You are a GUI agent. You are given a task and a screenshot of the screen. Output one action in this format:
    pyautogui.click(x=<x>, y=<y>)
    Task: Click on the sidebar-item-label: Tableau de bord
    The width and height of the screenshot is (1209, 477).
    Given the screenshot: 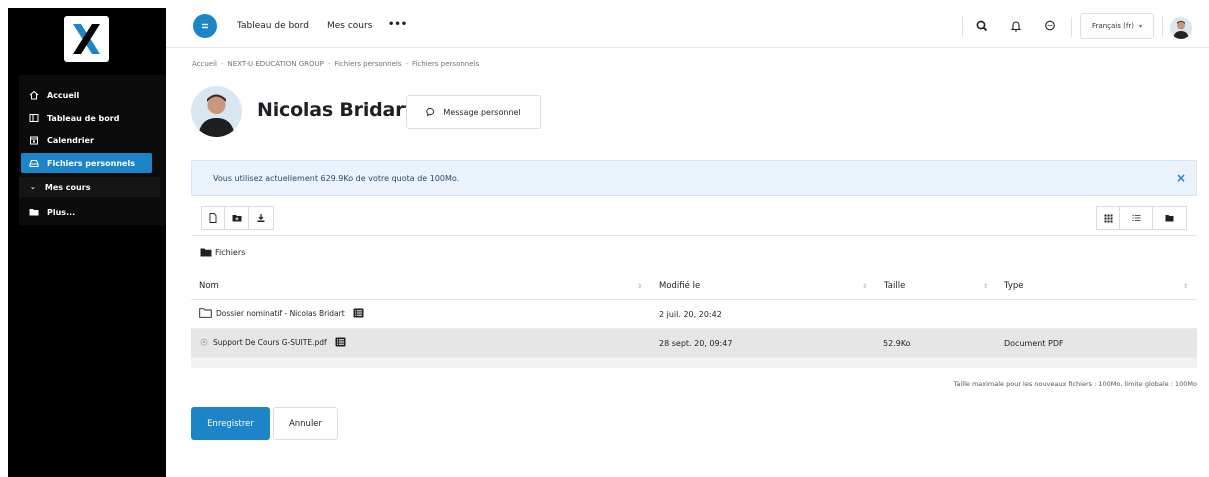 What is the action you would take?
    pyautogui.click(x=83, y=118)
    